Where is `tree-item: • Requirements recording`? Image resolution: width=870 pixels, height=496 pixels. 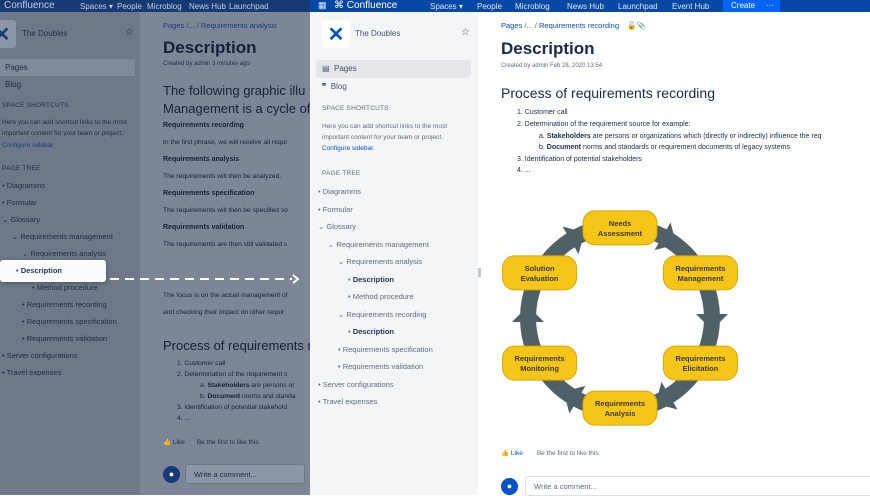
tree-item: • Requirements recording is located at coordinates (64, 304).